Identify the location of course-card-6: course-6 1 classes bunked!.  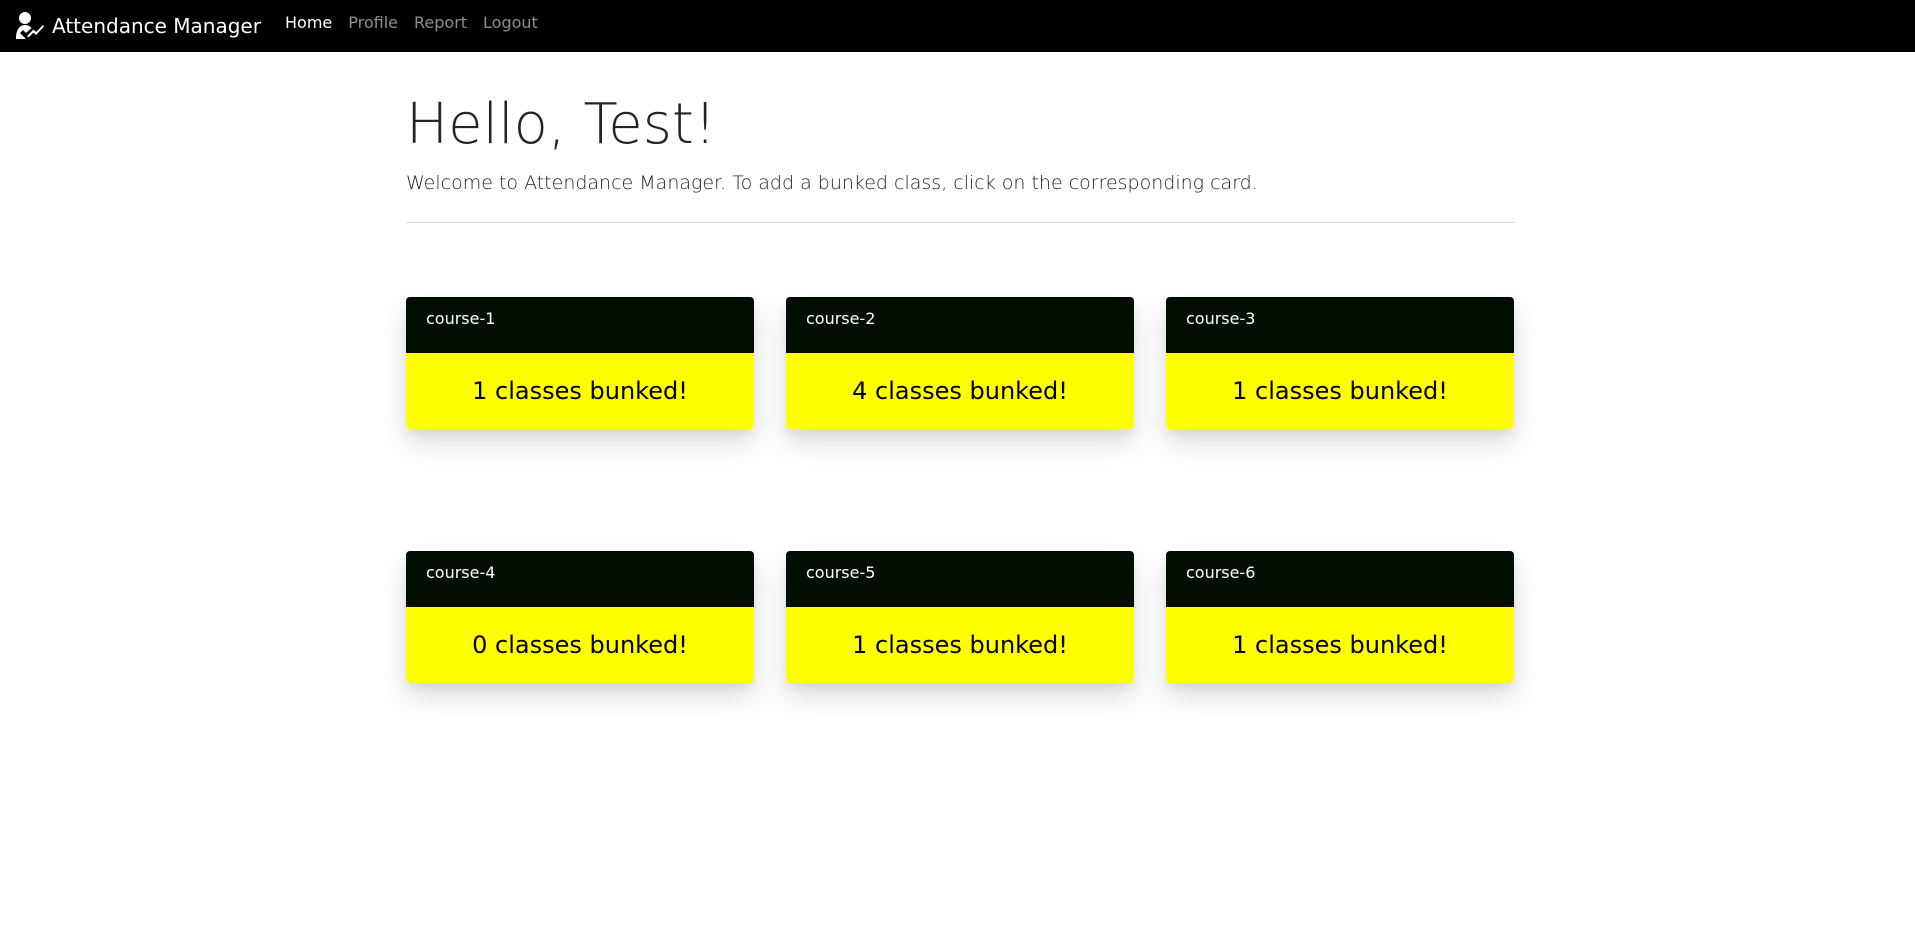
(1340, 617).